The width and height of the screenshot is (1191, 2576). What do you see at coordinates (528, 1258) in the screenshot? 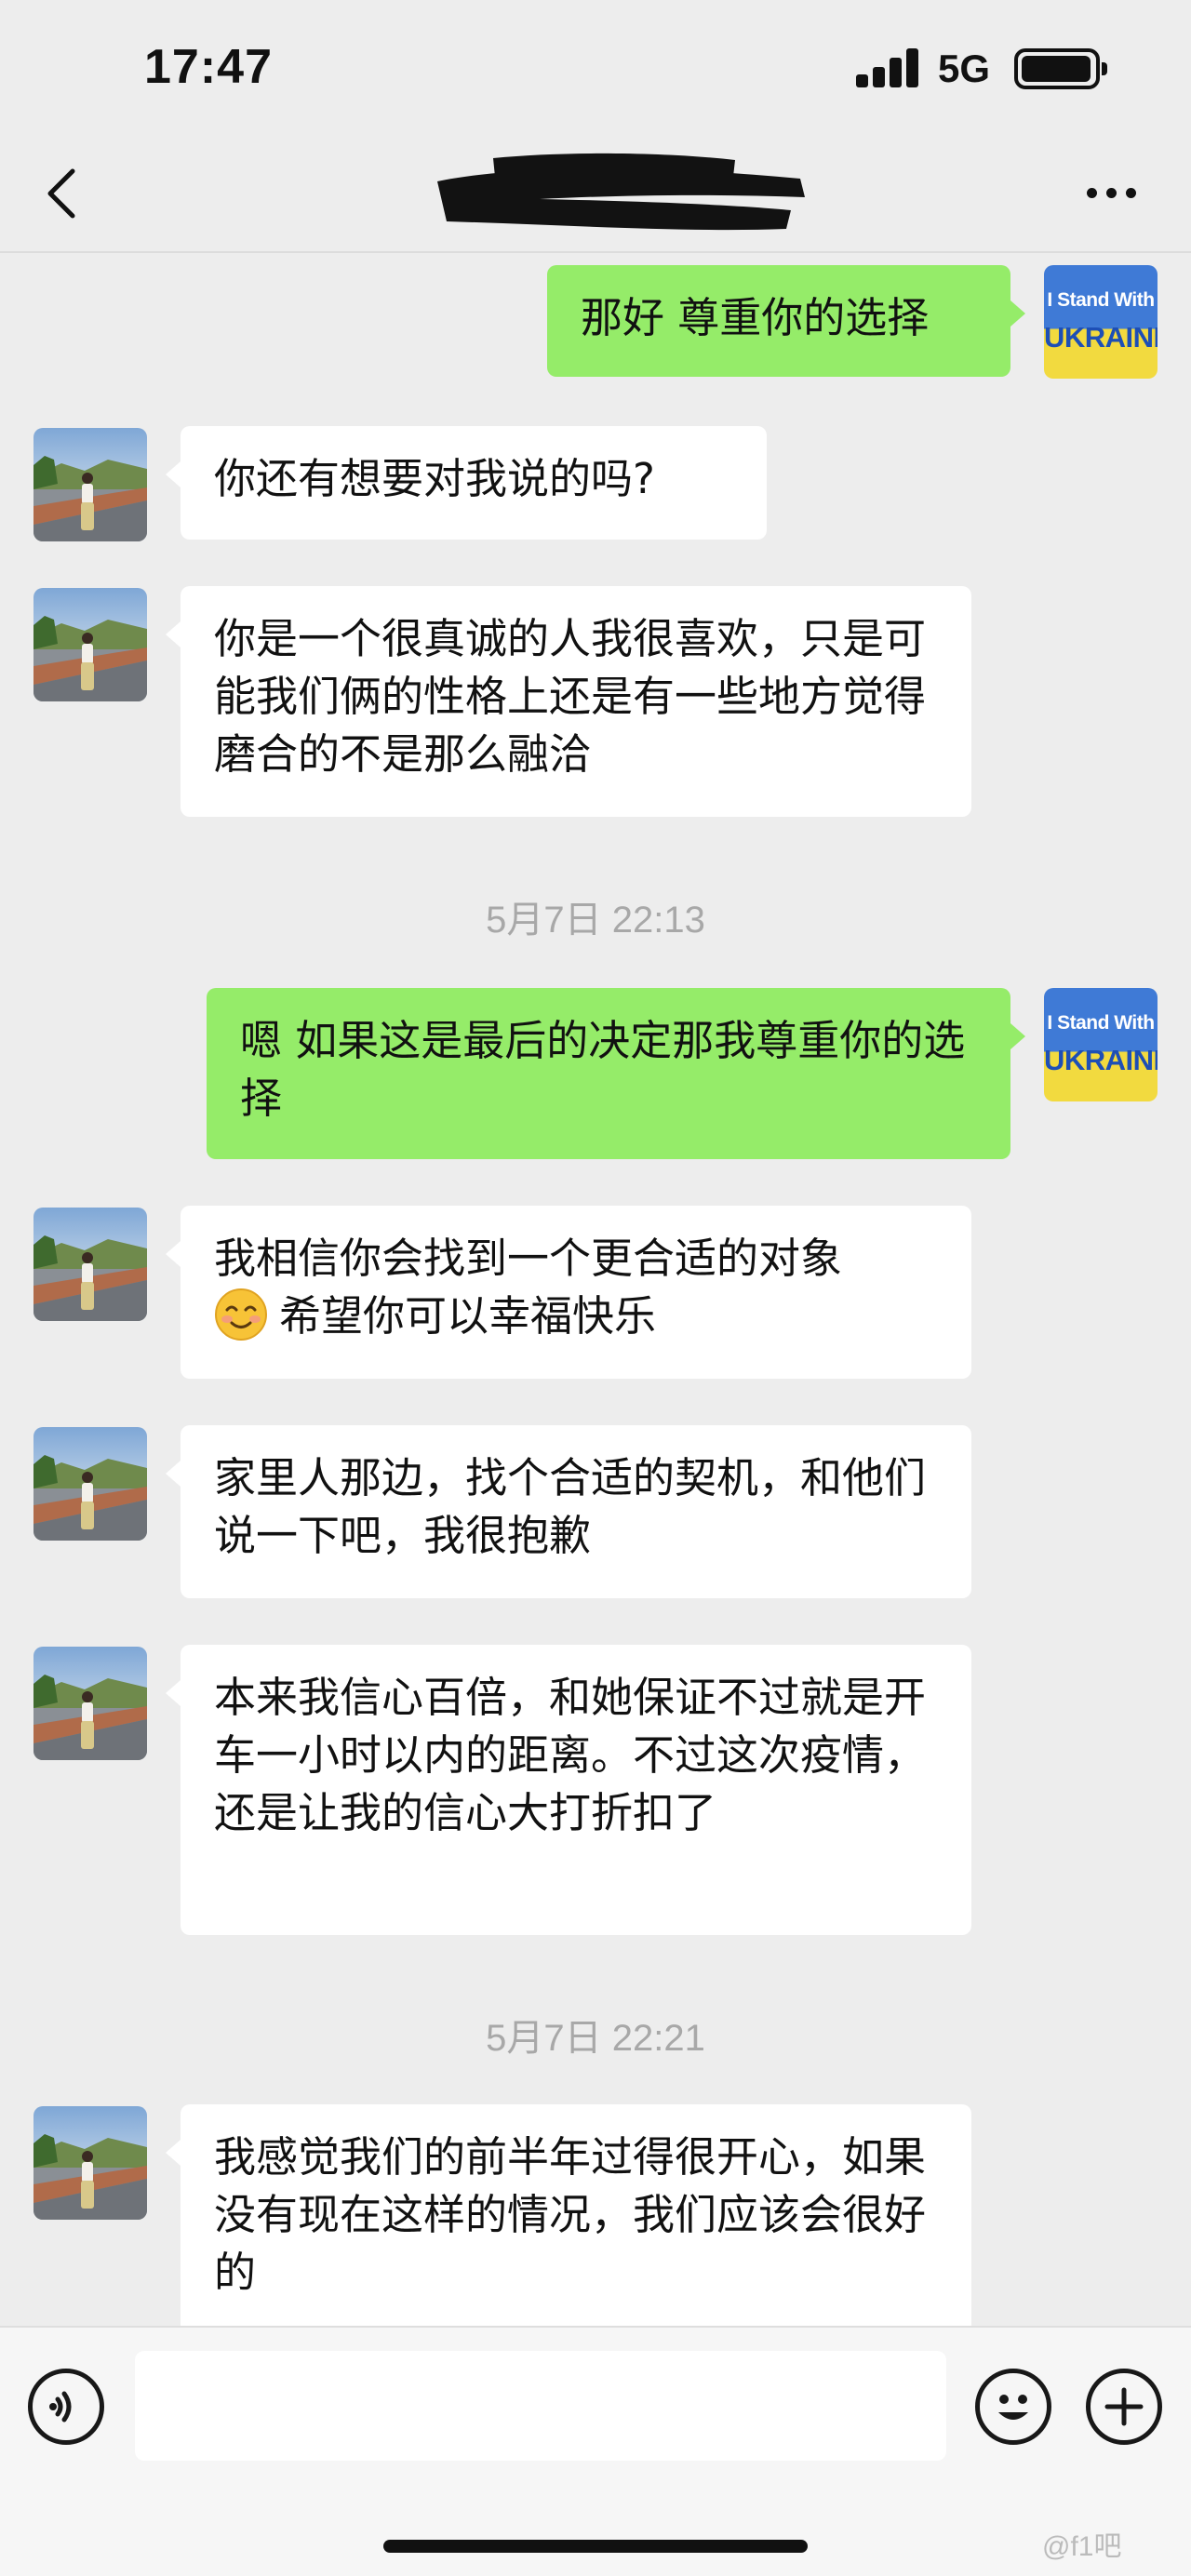
I see `message-text: 我相信你会找到一个更合适的对象` at bounding box center [528, 1258].